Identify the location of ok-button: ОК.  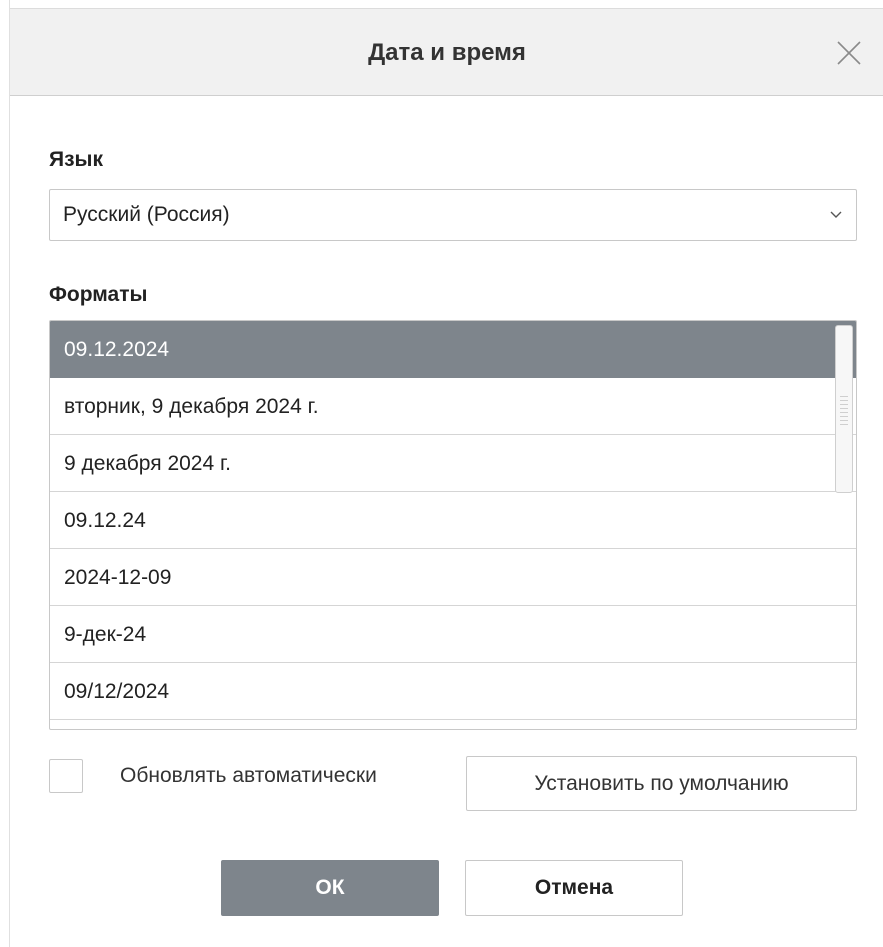
(330, 888).